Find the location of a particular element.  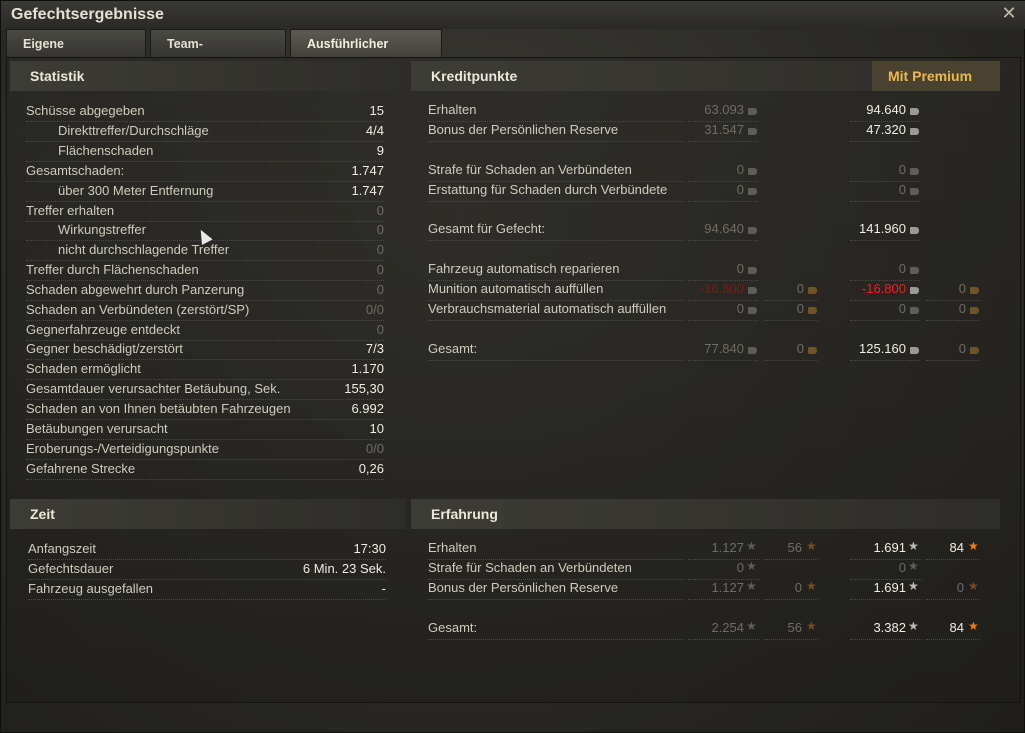

bottom-bar is located at coordinates (513, 717).